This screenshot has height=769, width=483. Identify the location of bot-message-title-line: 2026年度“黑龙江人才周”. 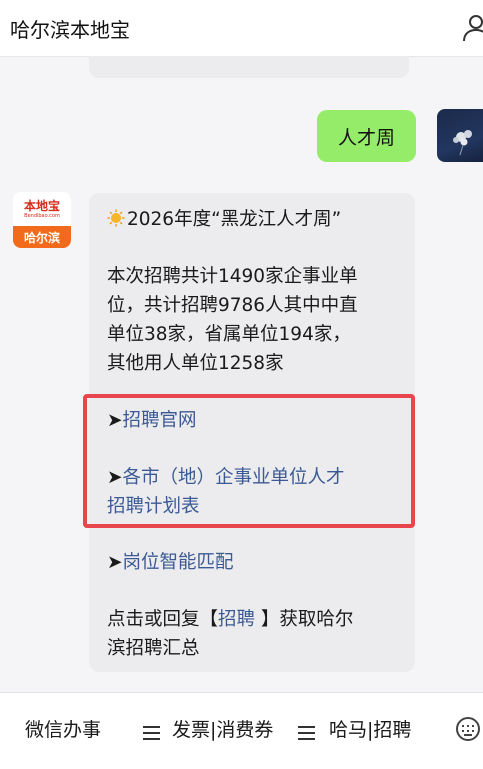
(224, 219).